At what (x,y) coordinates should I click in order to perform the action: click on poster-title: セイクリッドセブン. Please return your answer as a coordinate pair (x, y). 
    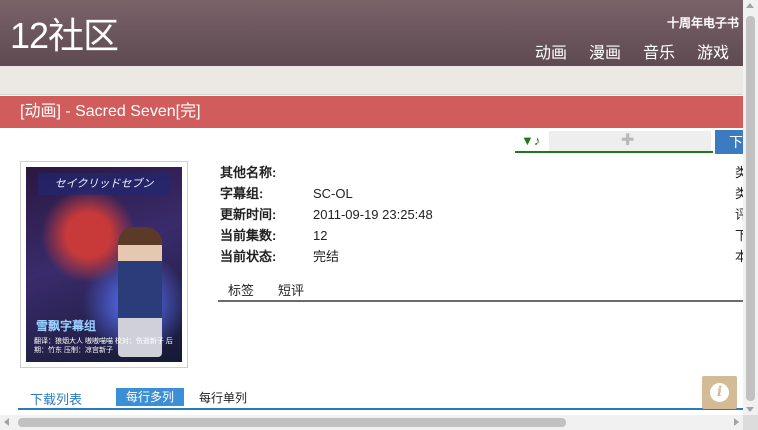
    Looking at the image, I should click on (104, 184).